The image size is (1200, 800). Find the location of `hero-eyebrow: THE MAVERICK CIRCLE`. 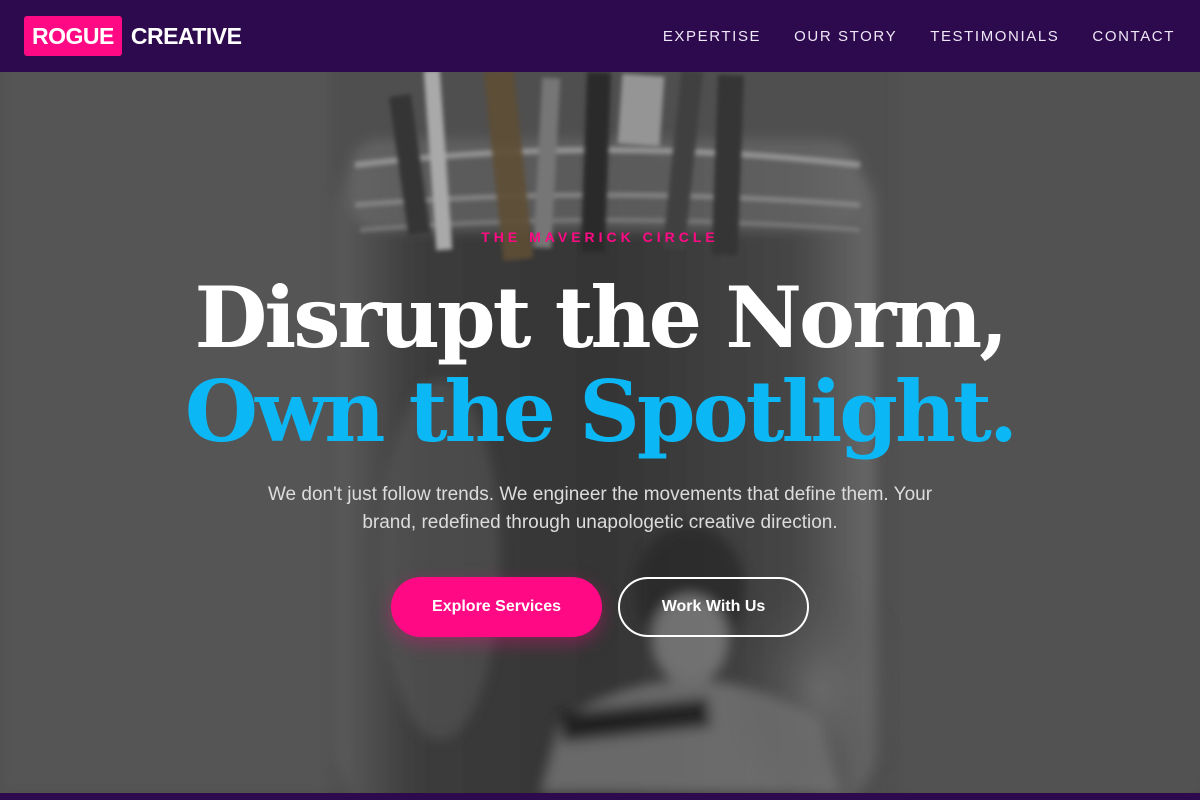

hero-eyebrow: THE MAVERICK CIRCLE is located at coordinates (600, 237).